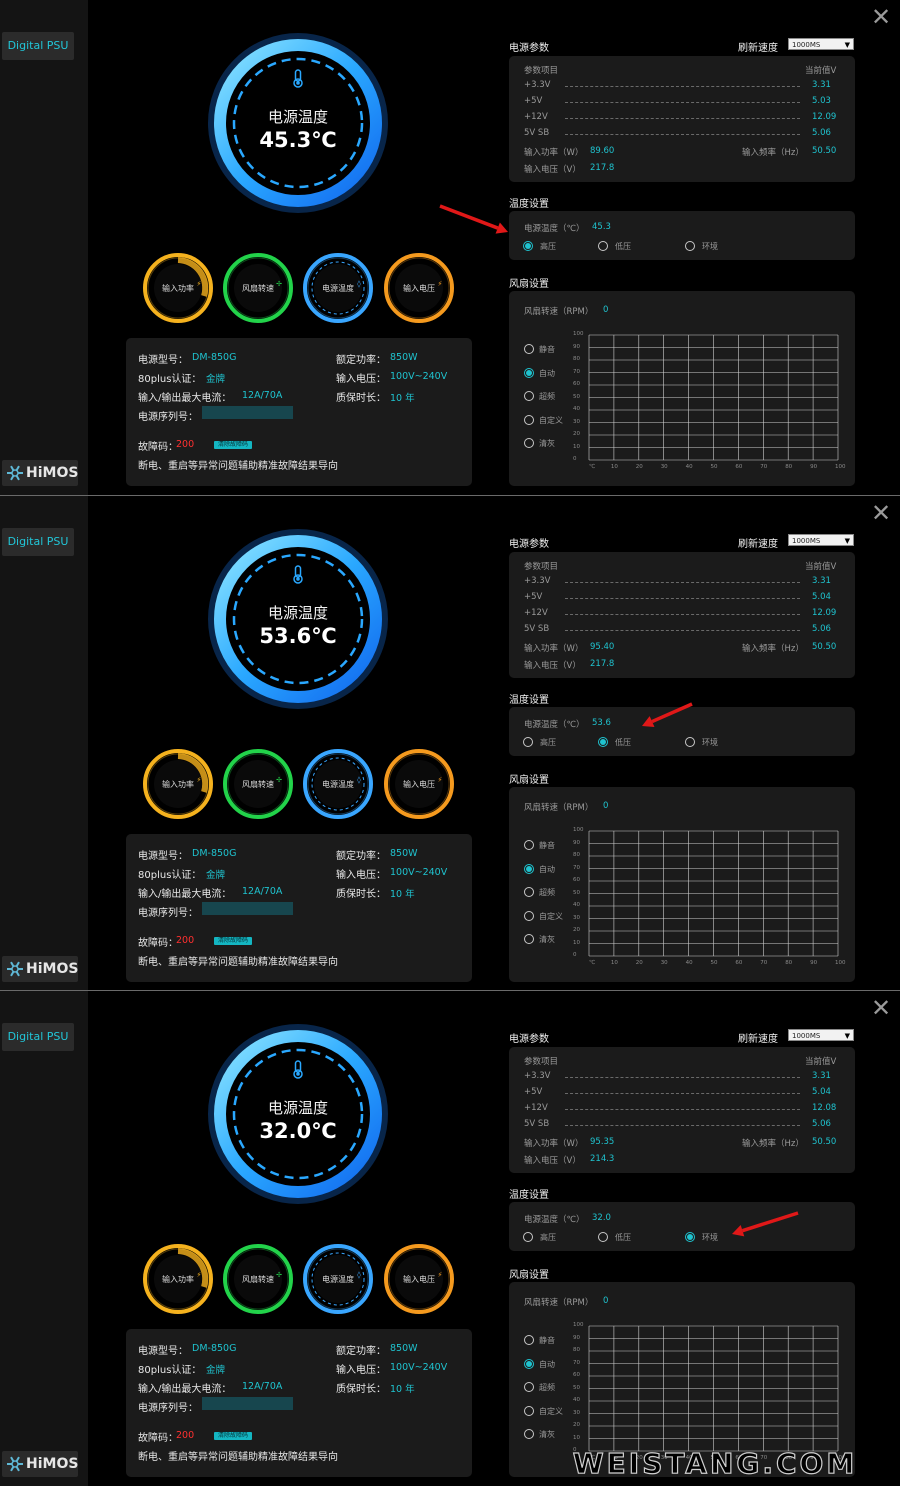  Describe the element at coordinates (214, 1348) in the screenshot. I see `model-value: DM-850G` at that location.